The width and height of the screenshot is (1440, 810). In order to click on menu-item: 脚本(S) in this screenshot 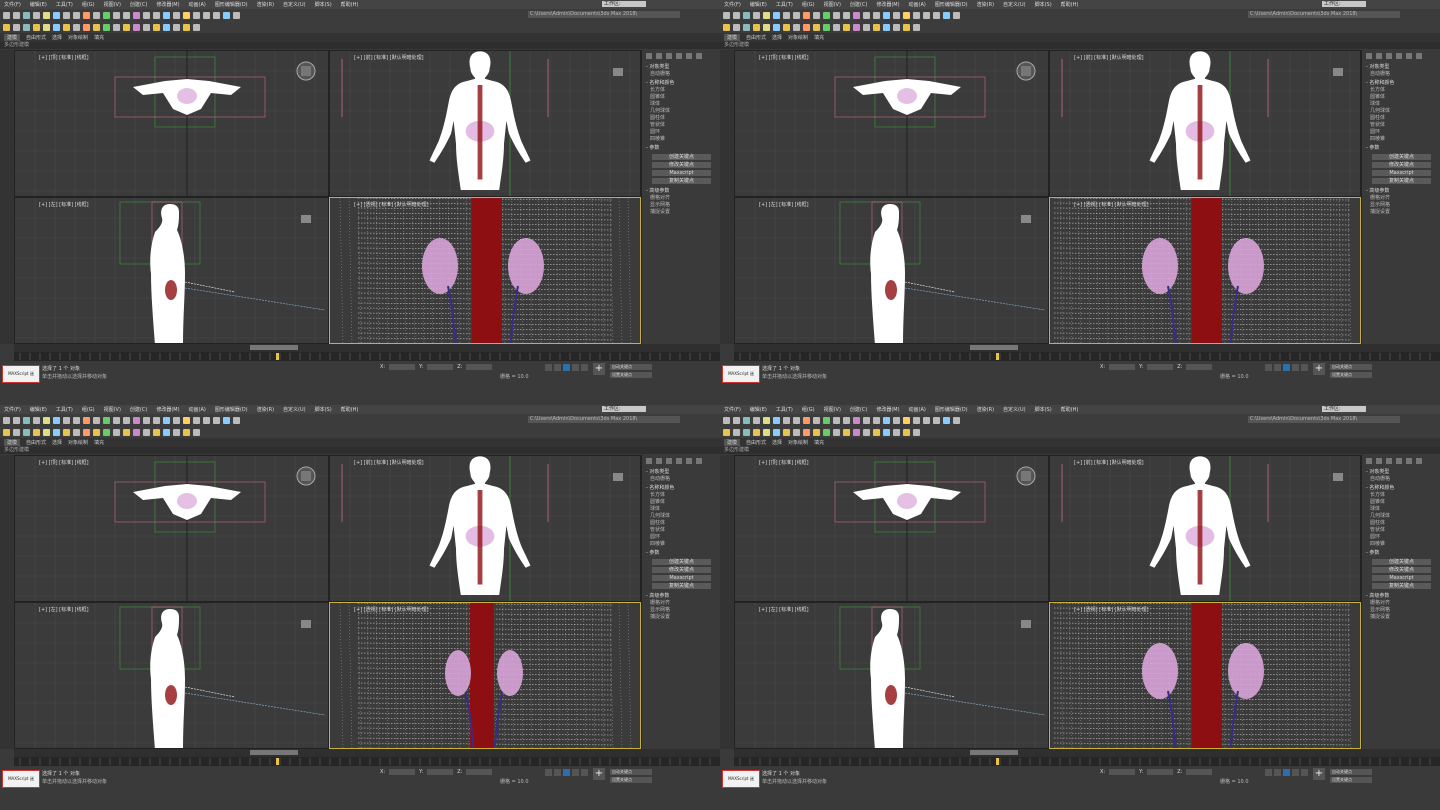, I will do `click(1043, 409)`.